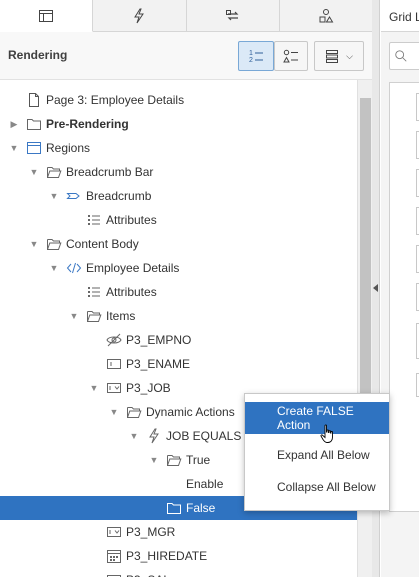 The width and height of the screenshot is (419, 577). I want to click on hand-cursor-icon, so click(326, 433).